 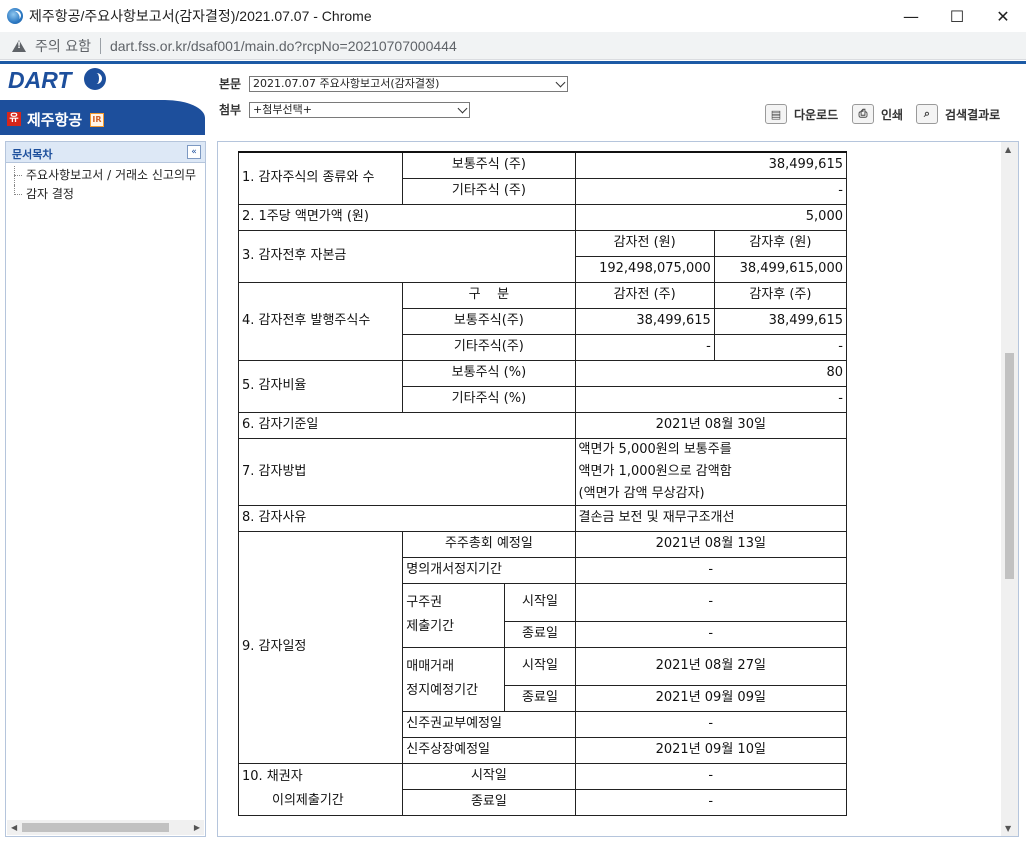 I want to click on main-doc-select: 2021.07.07 주요사항보고서(감자결정), so click(x=408, y=84).